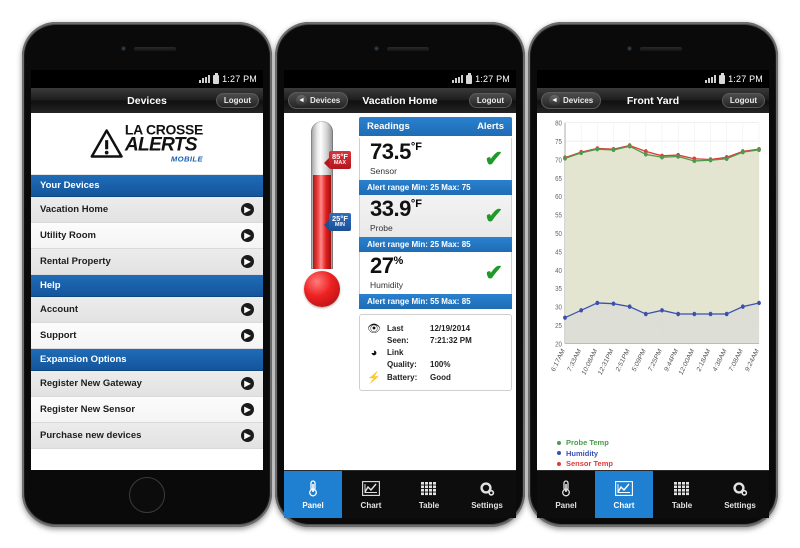 The width and height of the screenshot is (800, 548). What do you see at coordinates (383, 171) in the screenshot?
I see `reading-label: Sensor` at bounding box center [383, 171].